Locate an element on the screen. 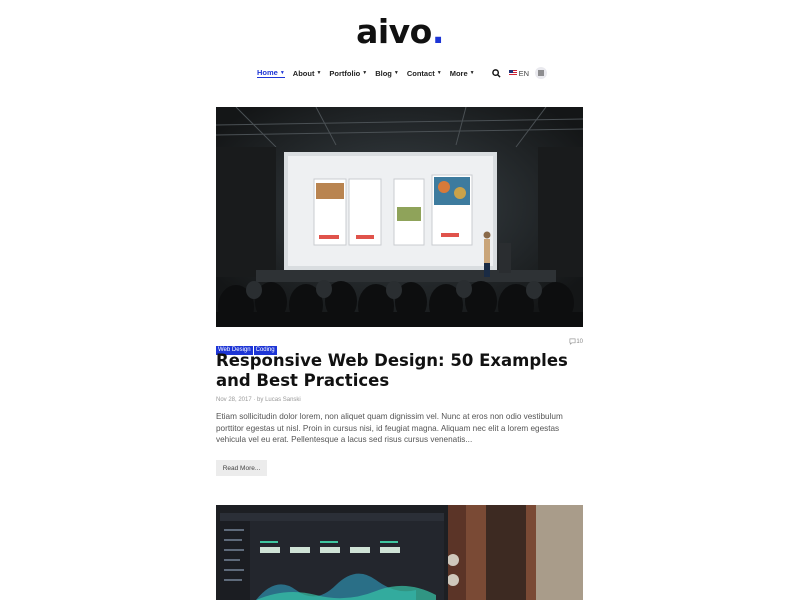 The image size is (800, 600). byline-separator: · by is located at coordinates (258, 400).